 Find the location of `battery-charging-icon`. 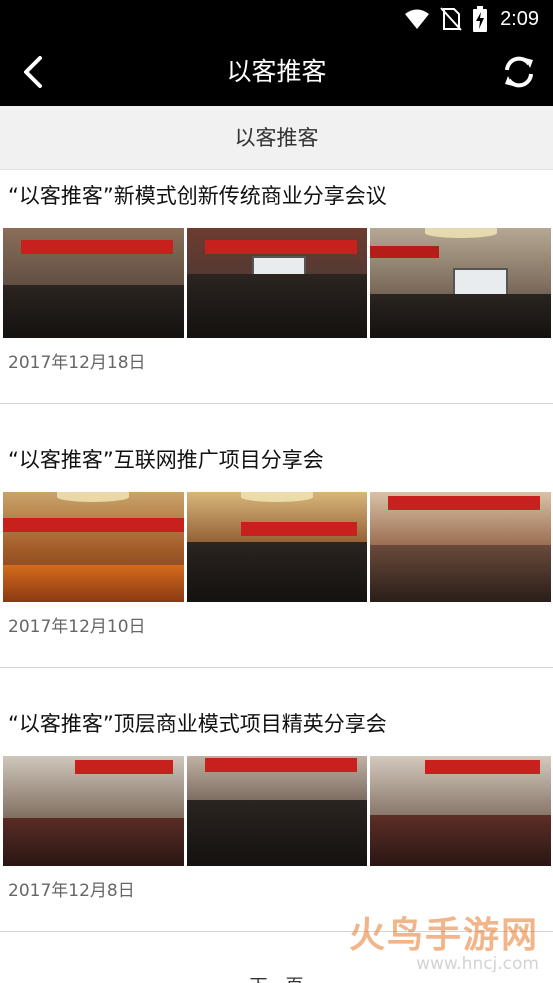

battery-charging-icon is located at coordinates (480, 19).